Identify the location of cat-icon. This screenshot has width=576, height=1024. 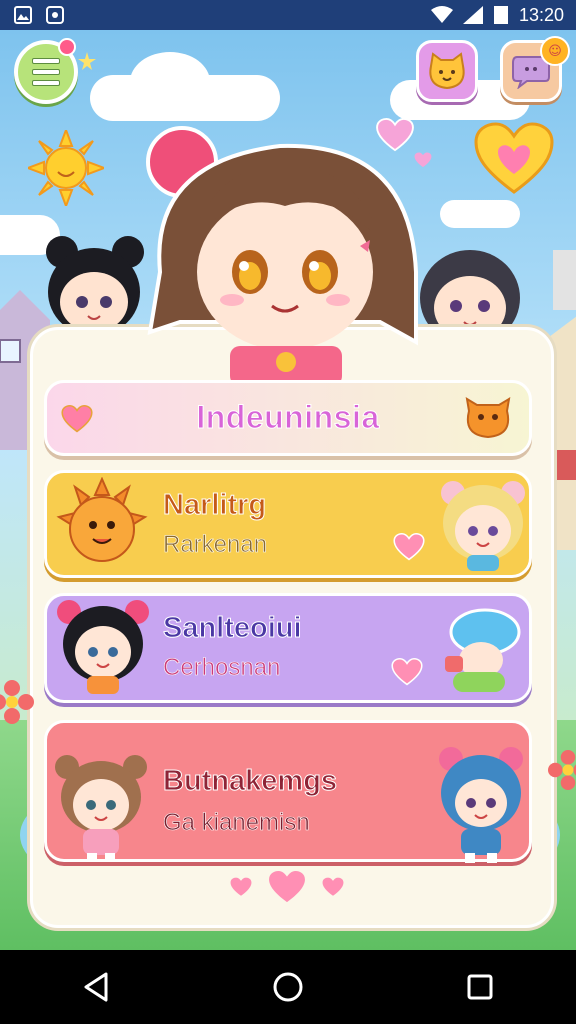
(447, 71).